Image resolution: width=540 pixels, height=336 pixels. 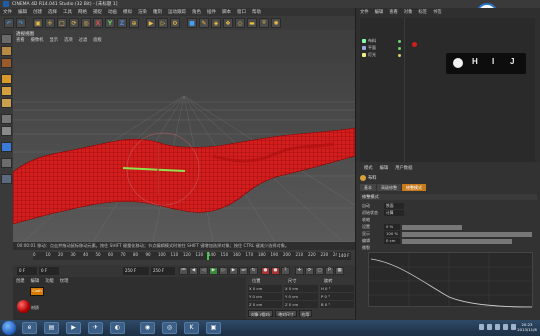 What do you see at coordinates (457, 241) in the screenshot?
I see `edit-slider` at bounding box center [457, 241].